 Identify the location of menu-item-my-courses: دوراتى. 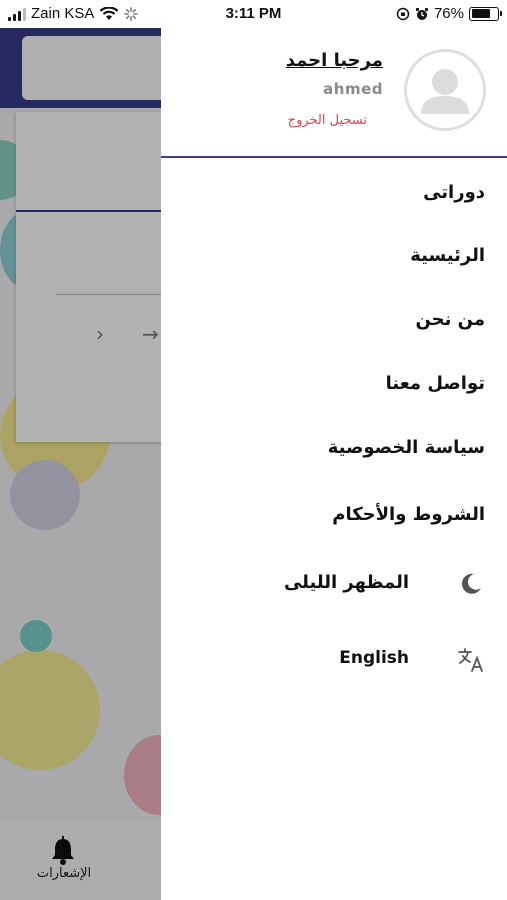
(454, 192).